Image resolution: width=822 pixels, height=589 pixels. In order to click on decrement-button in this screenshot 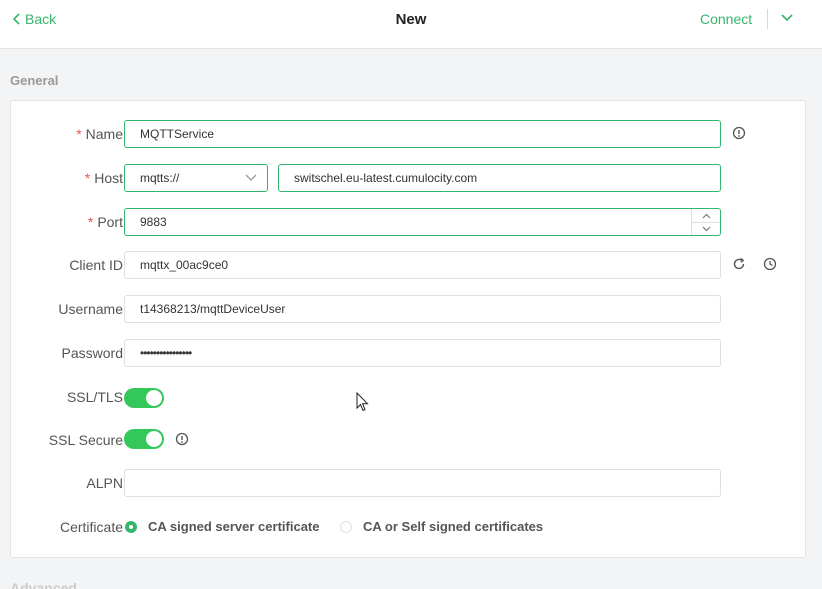, I will do `click(706, 228)`.